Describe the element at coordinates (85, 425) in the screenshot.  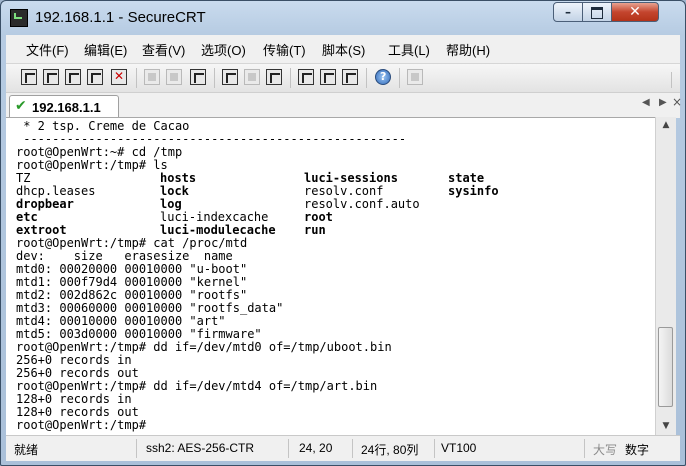
I see `terminal-prompt-line: root@OpenWrt:/tmp#` at that location.